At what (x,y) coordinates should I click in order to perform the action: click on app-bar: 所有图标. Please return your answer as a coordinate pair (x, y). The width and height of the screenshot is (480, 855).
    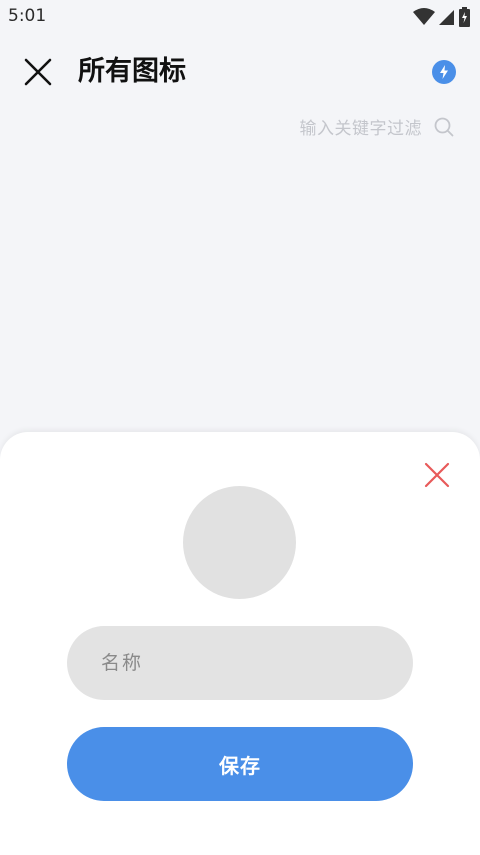
    Looking at the image, I should click on (240, 72).